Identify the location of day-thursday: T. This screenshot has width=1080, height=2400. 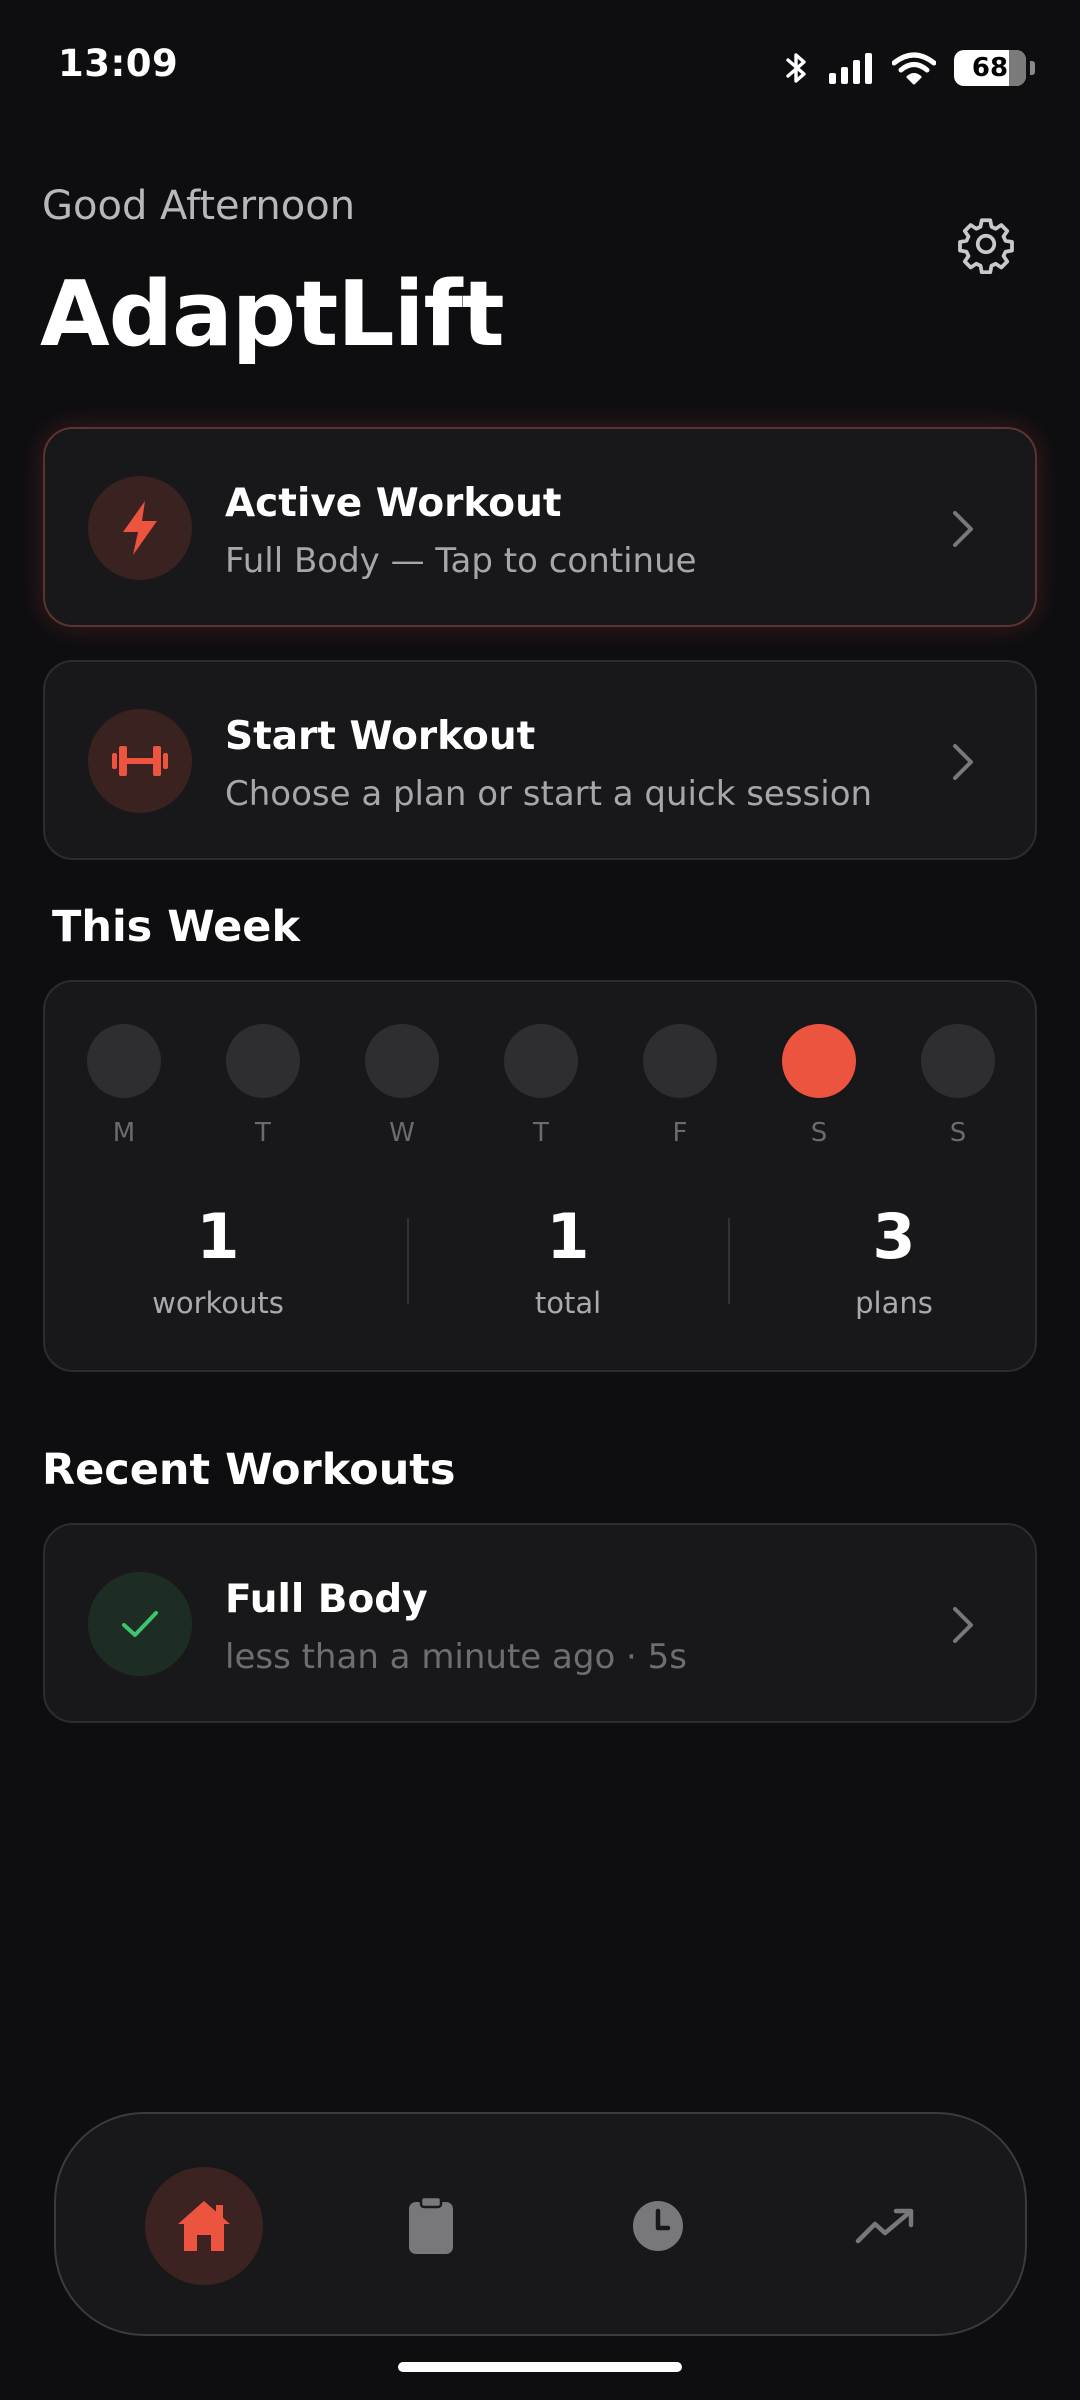
(541, 1086).